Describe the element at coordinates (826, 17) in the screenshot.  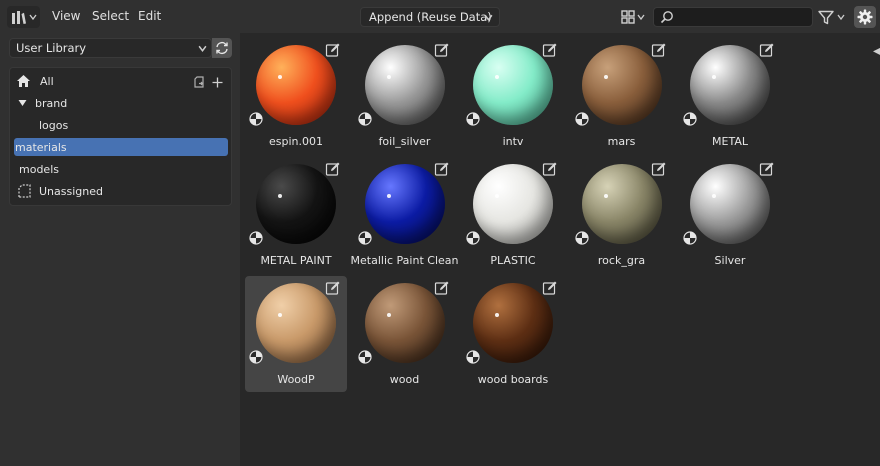
I see `filter-icon` at that location.